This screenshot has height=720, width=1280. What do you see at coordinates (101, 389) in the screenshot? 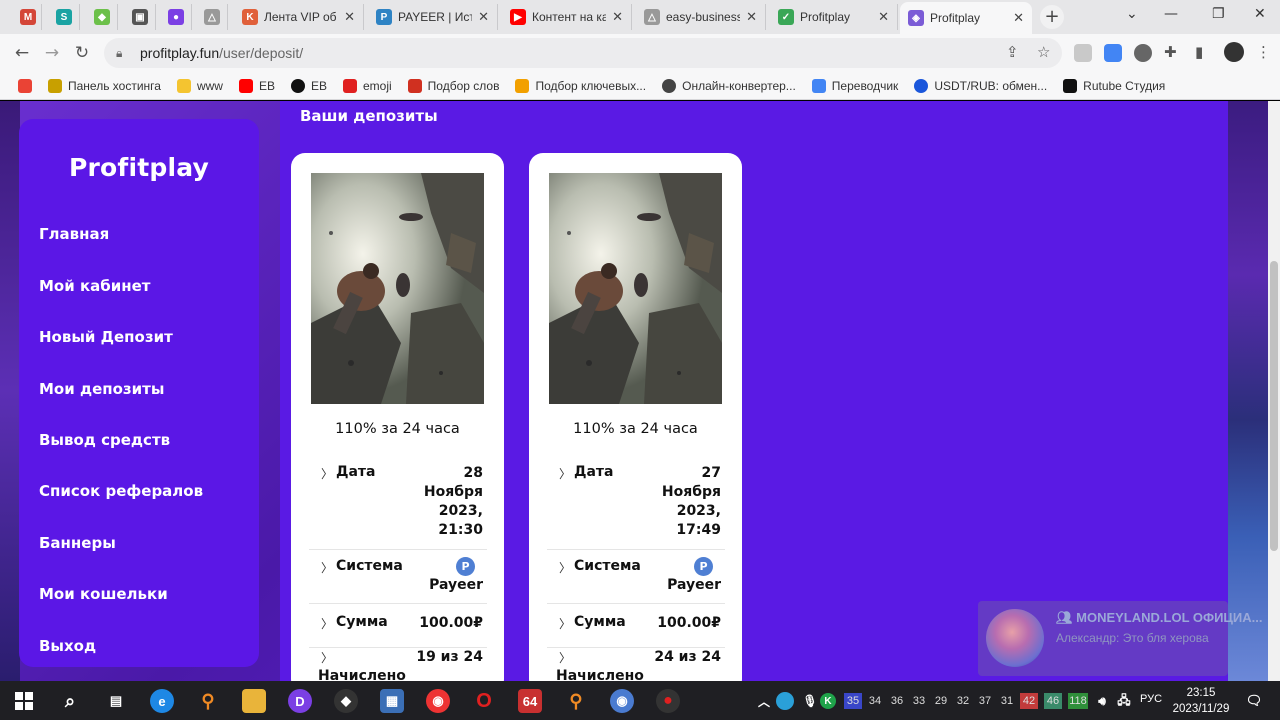
I see `sidebar-item-my-deposits: Мои депозиты` at bounding box center [101, 389].